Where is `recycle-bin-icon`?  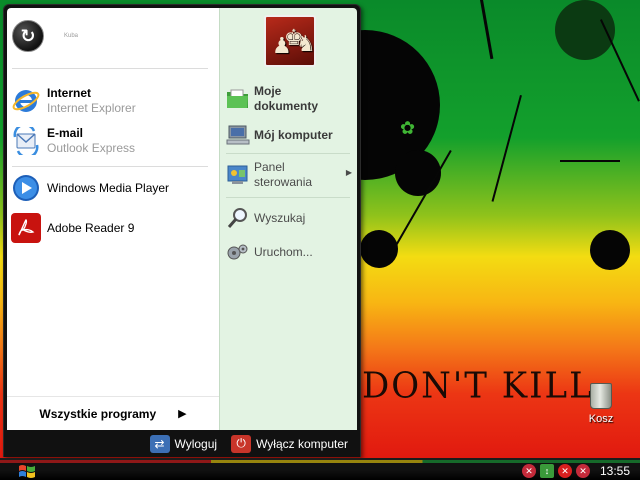 recycle-bin-icon is located at coordinates (601, 396).